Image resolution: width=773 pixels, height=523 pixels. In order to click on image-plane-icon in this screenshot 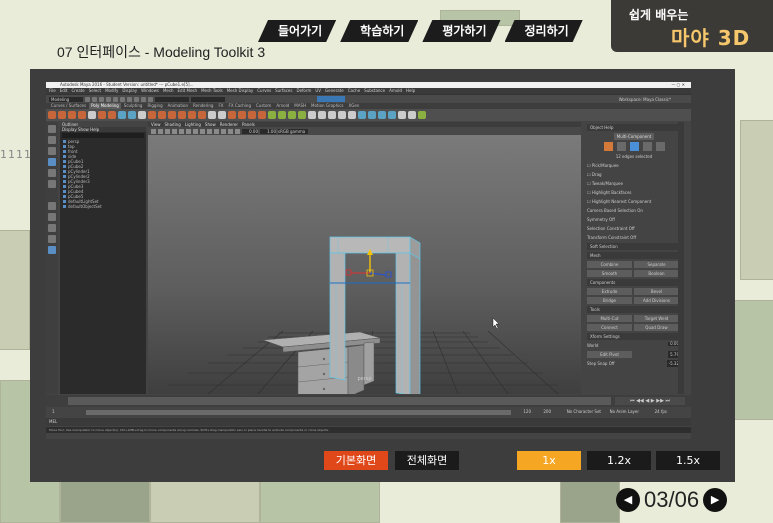, I will do `click(167, 131)`.